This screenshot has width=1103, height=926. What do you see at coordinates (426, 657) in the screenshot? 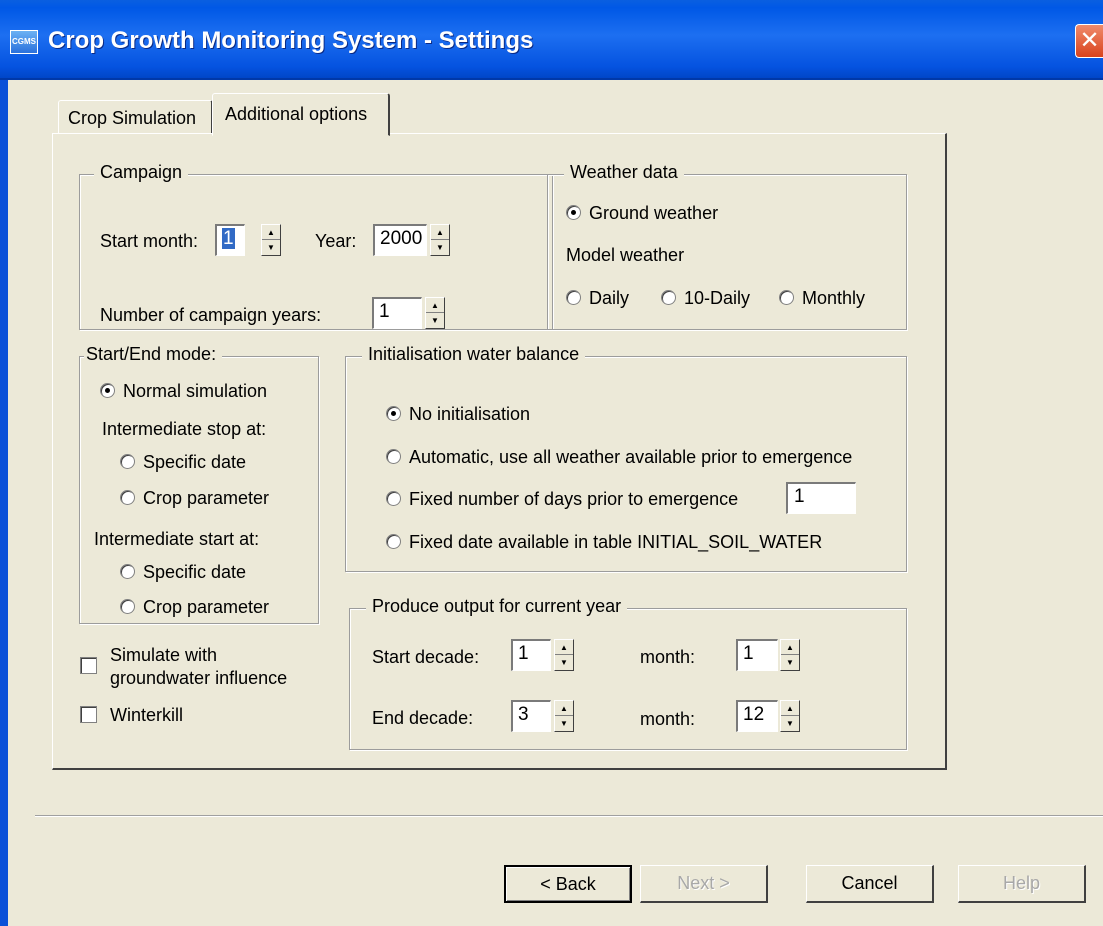
I see `start-decade-label: Start decade:` at bounding box center [426, 657].